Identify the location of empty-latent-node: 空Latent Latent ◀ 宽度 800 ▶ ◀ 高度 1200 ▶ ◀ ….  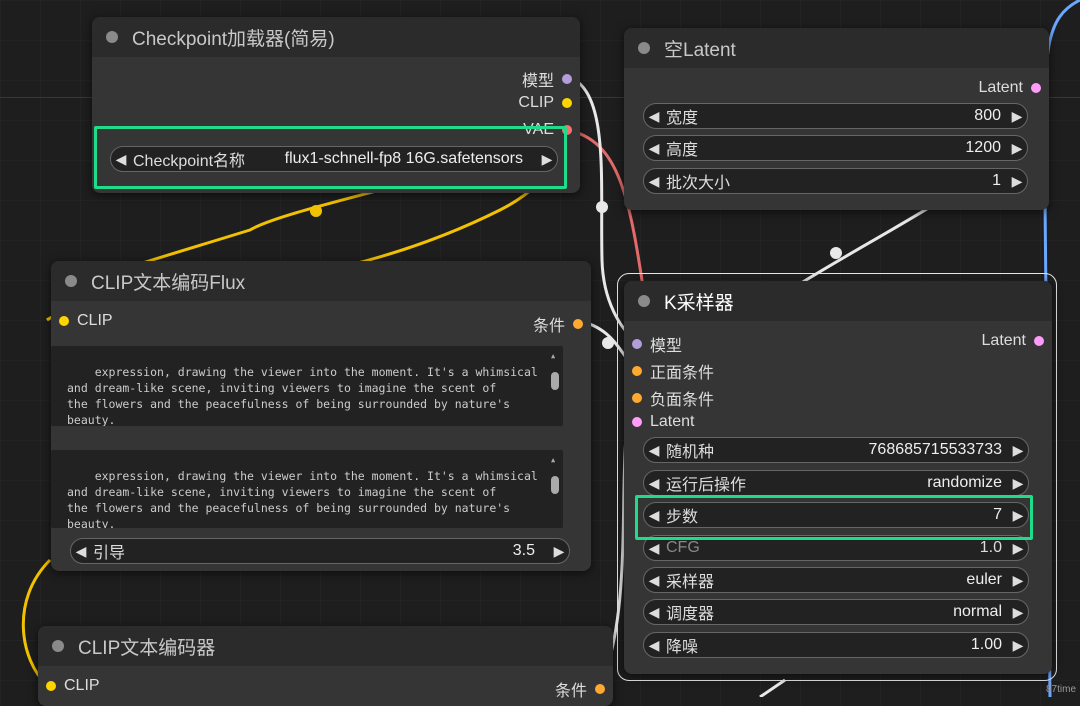
(836, 119).